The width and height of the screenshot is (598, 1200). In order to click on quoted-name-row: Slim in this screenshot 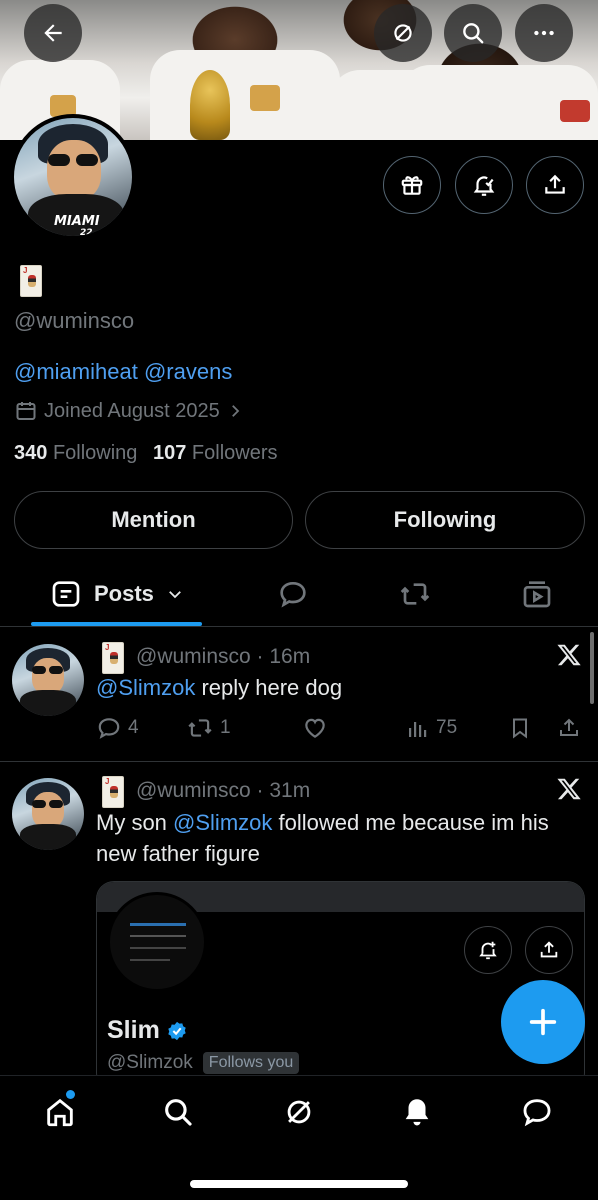, I will do `click(147, 1030)`.